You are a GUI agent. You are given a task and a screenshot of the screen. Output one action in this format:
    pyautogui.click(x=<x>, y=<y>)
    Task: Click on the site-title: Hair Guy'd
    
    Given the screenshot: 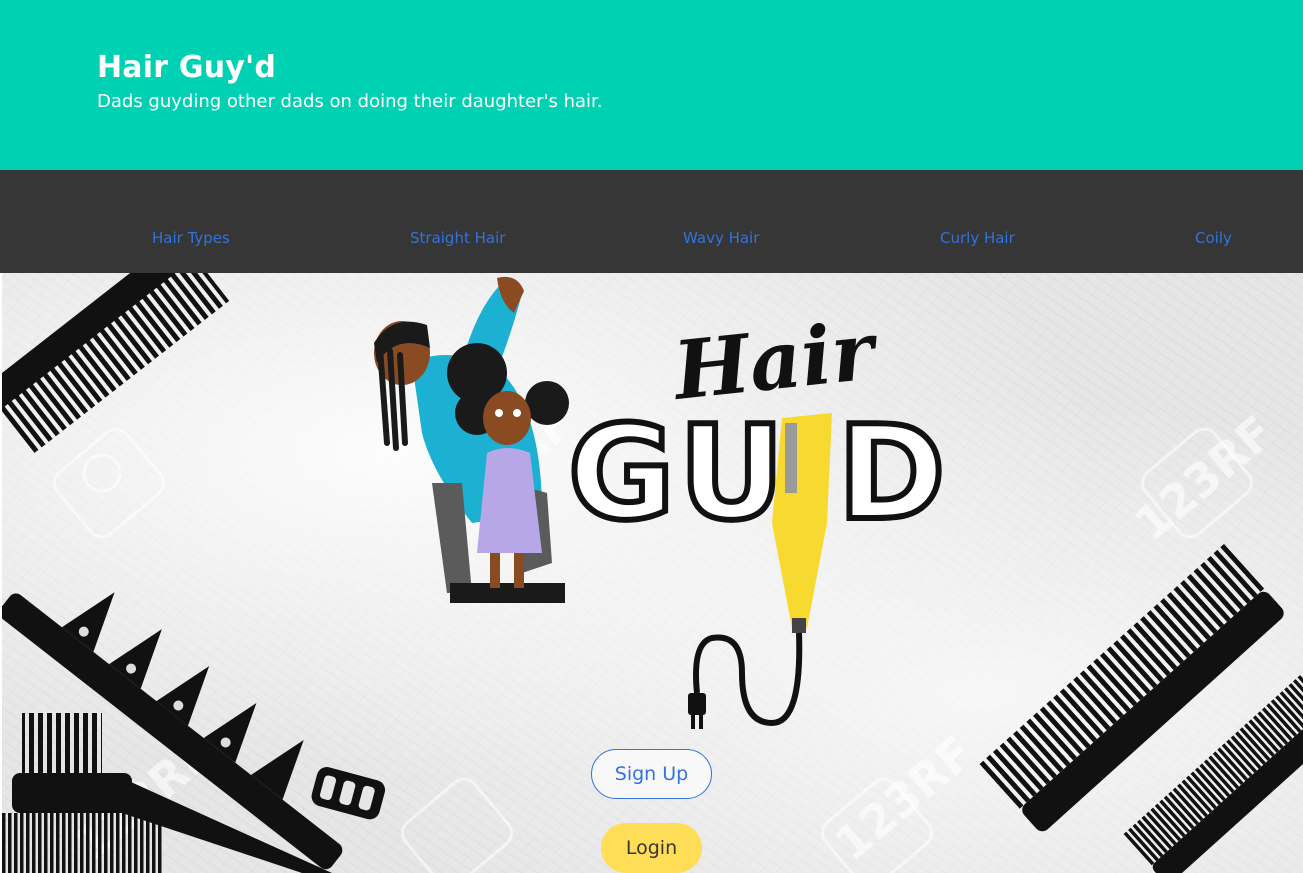 What is the action you would take?
    pyautogui.click(x=187, y=67)
    